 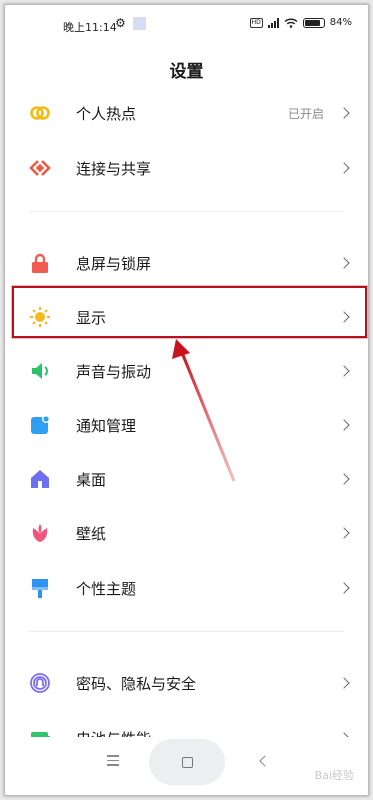 What do you see at coordinates (265, 761) in the screenshot?
I see `back-icon` at bounding box center [265, 761].